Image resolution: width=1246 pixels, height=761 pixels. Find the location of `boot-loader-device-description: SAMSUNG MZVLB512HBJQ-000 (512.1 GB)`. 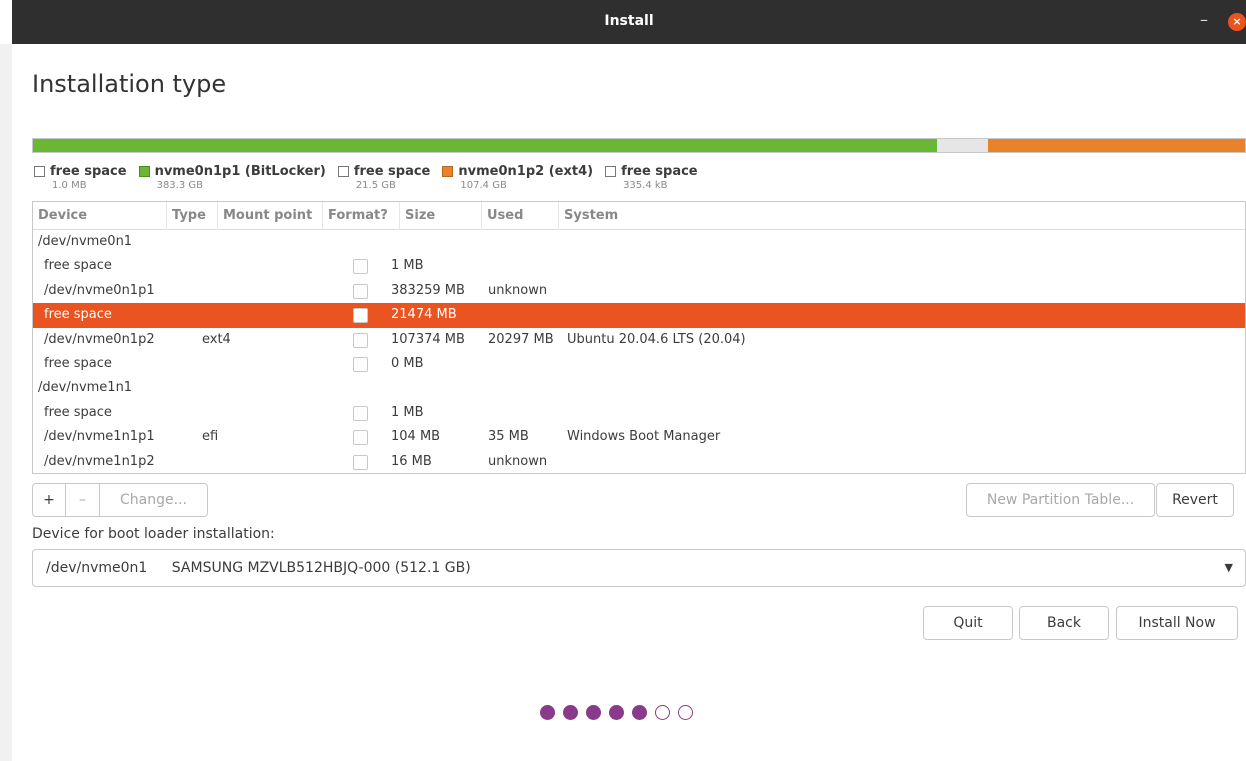

boot-loader-device-description: SAMSUNG MZVLB512HBJQ-000 (512.1 GB) is located at coordinates (321, 568).